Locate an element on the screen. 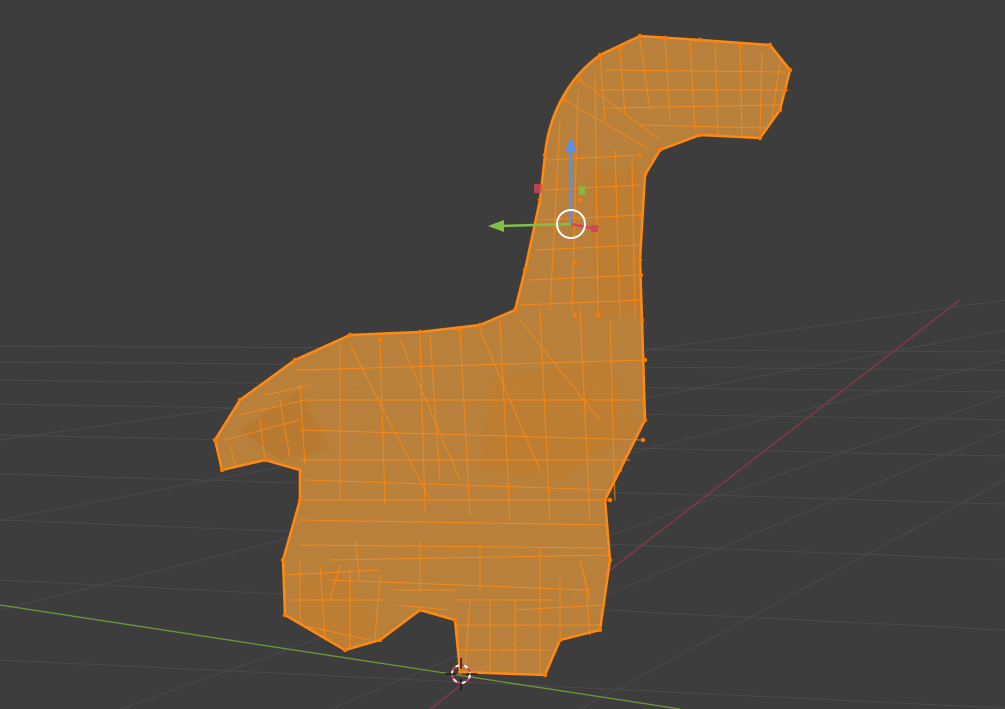 The image size is (1005, 709). gizmo-y-arrow-icon is located at coordinates (496, 226).